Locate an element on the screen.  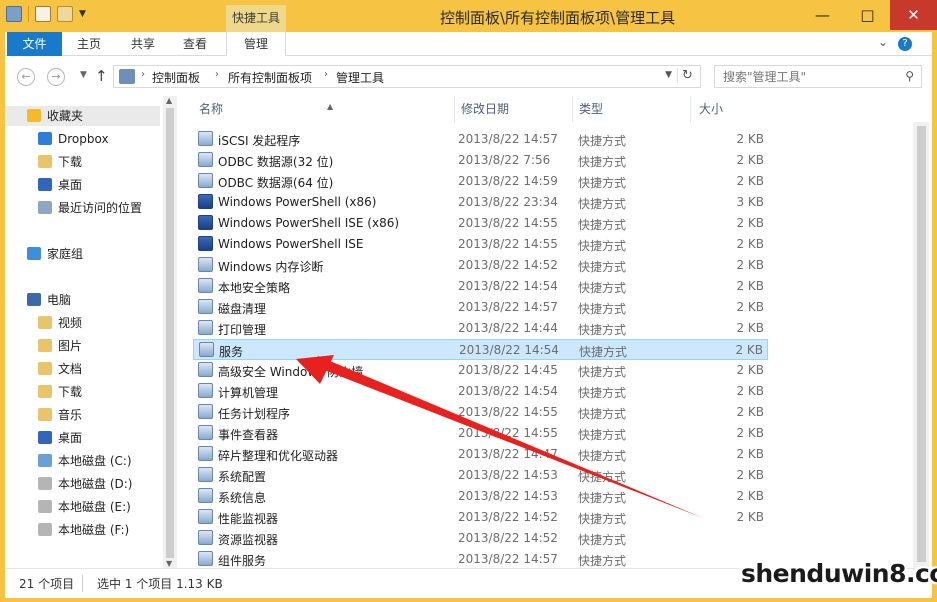
recent-locations-icon: ▼ is located at coordinates (83, 75).